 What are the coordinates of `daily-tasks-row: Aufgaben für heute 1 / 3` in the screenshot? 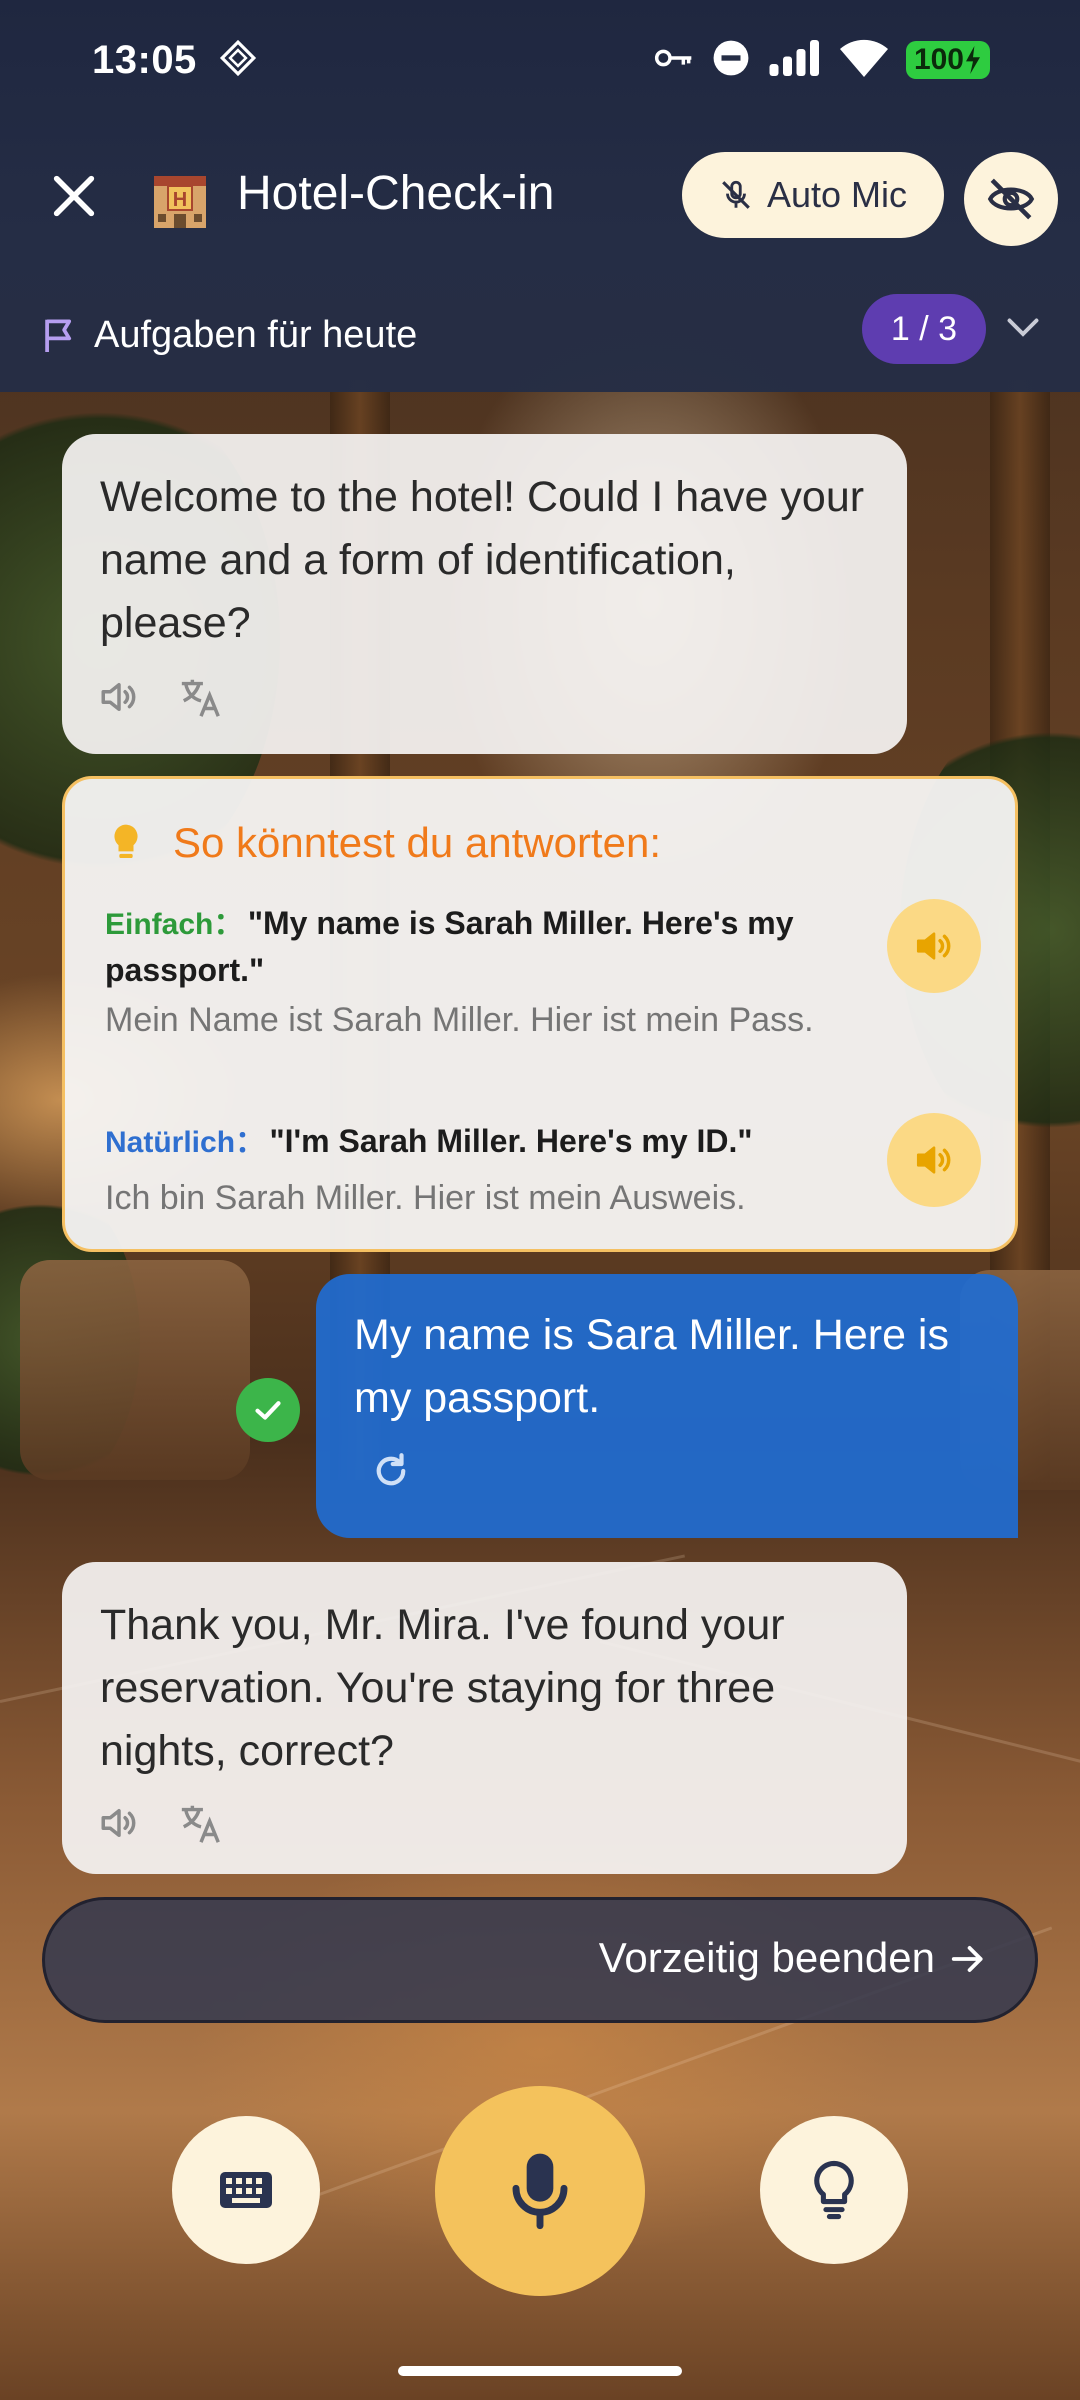 It's located at (540, 340).